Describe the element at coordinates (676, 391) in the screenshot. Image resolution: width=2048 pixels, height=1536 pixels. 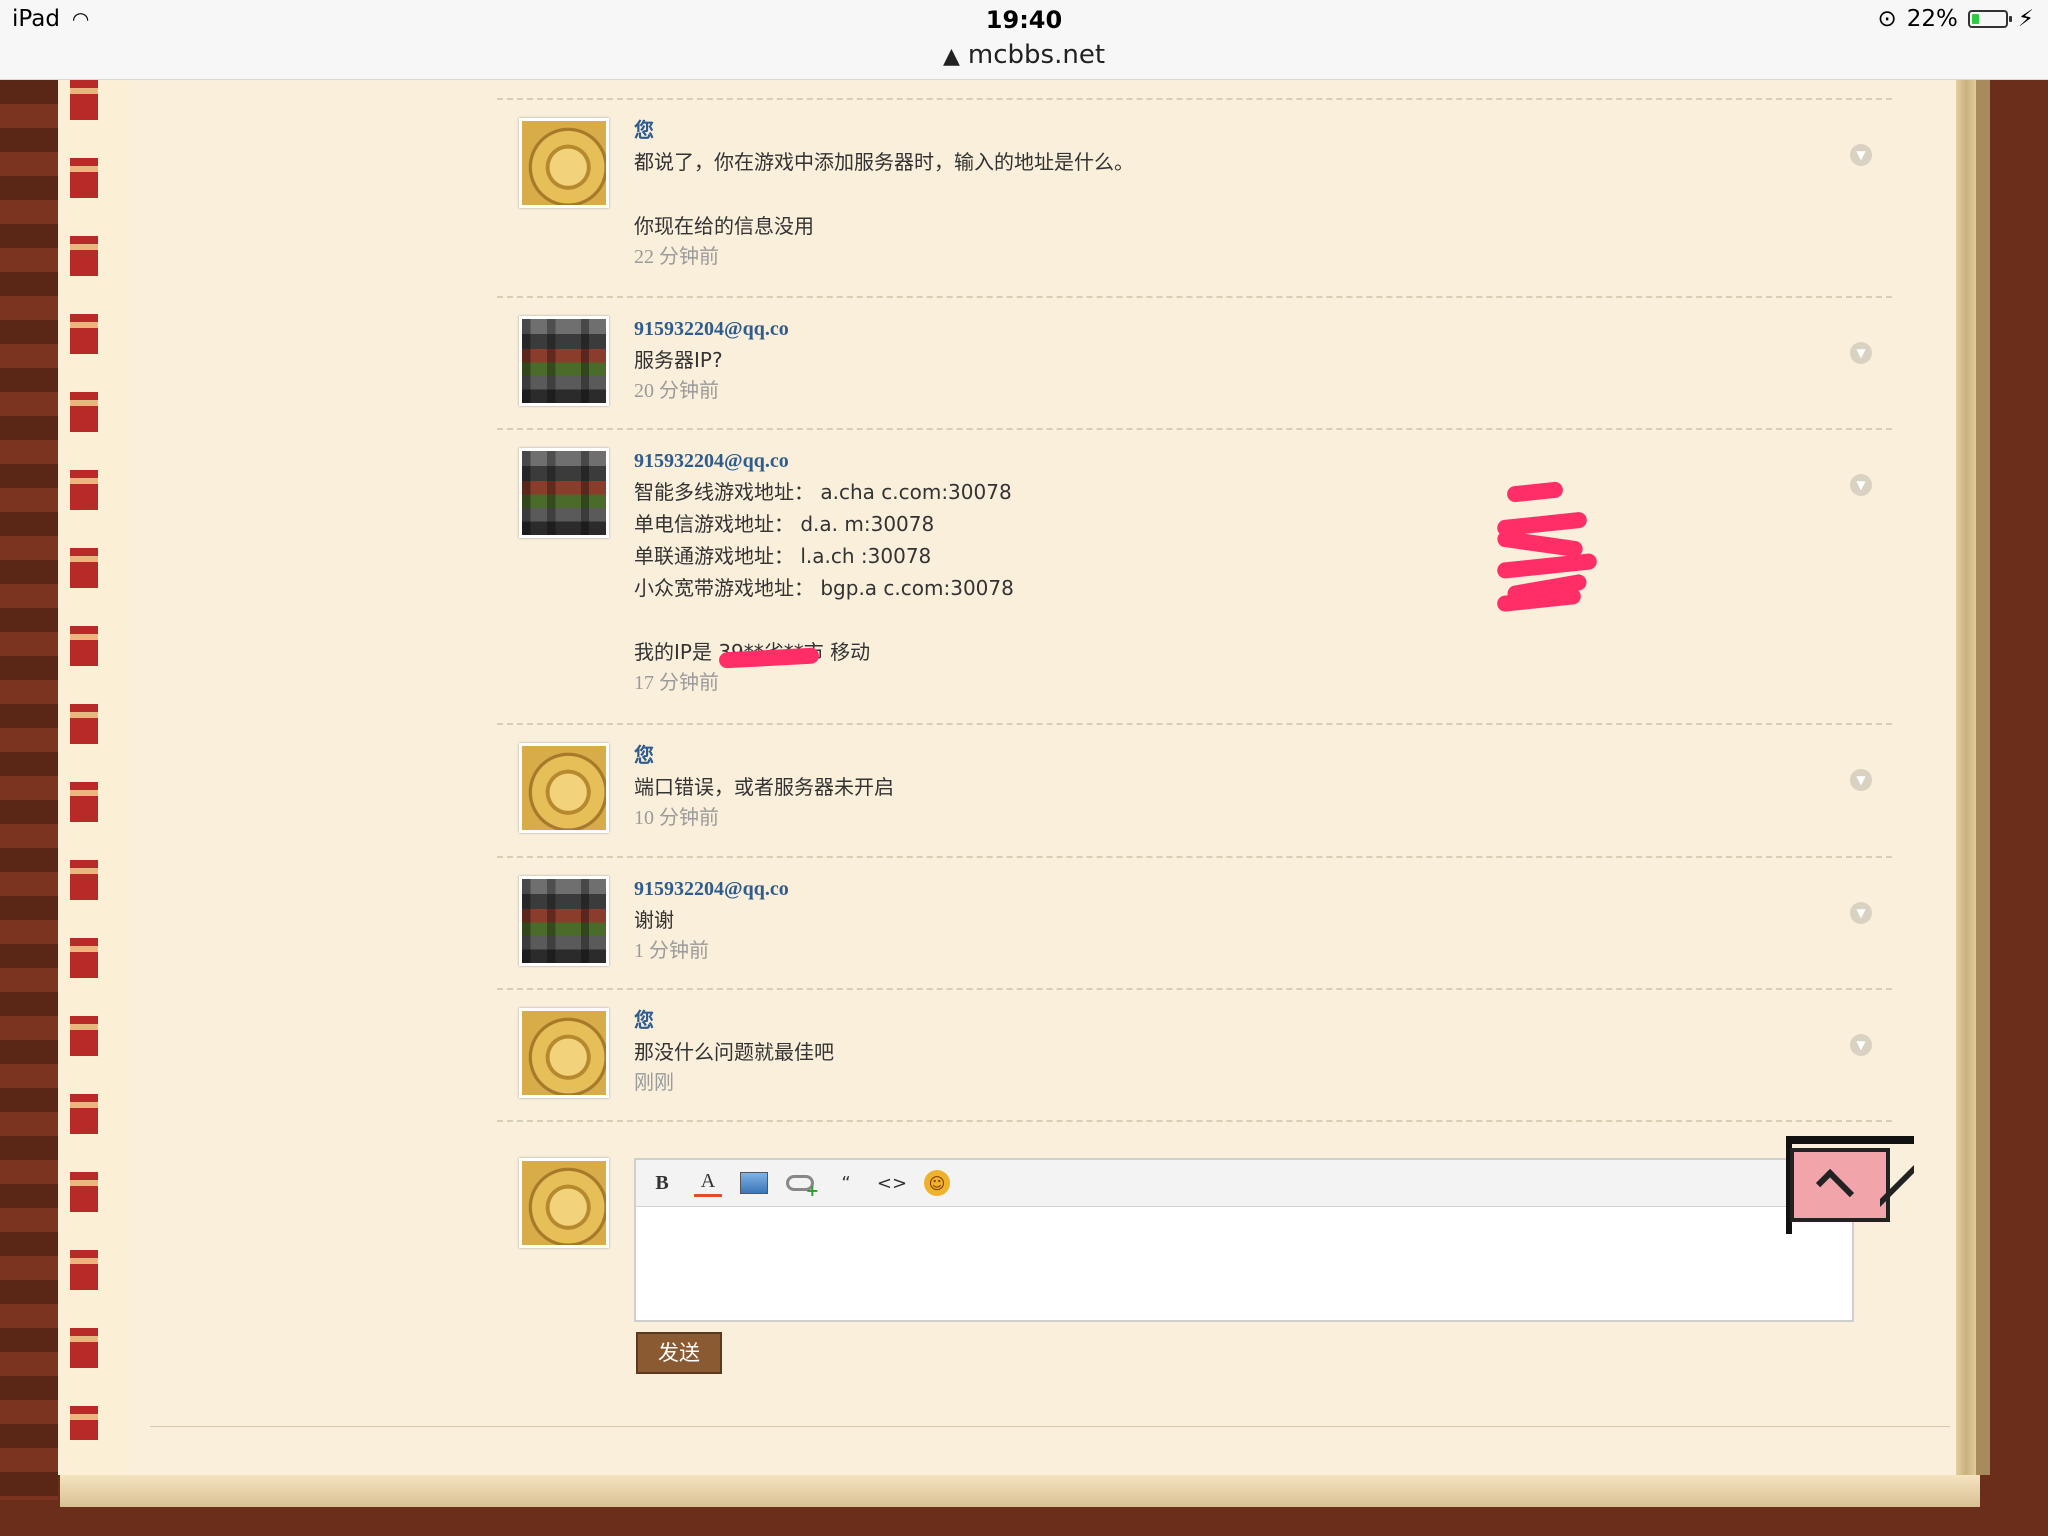
I see `comment-time: 20 分钟前` at that location.